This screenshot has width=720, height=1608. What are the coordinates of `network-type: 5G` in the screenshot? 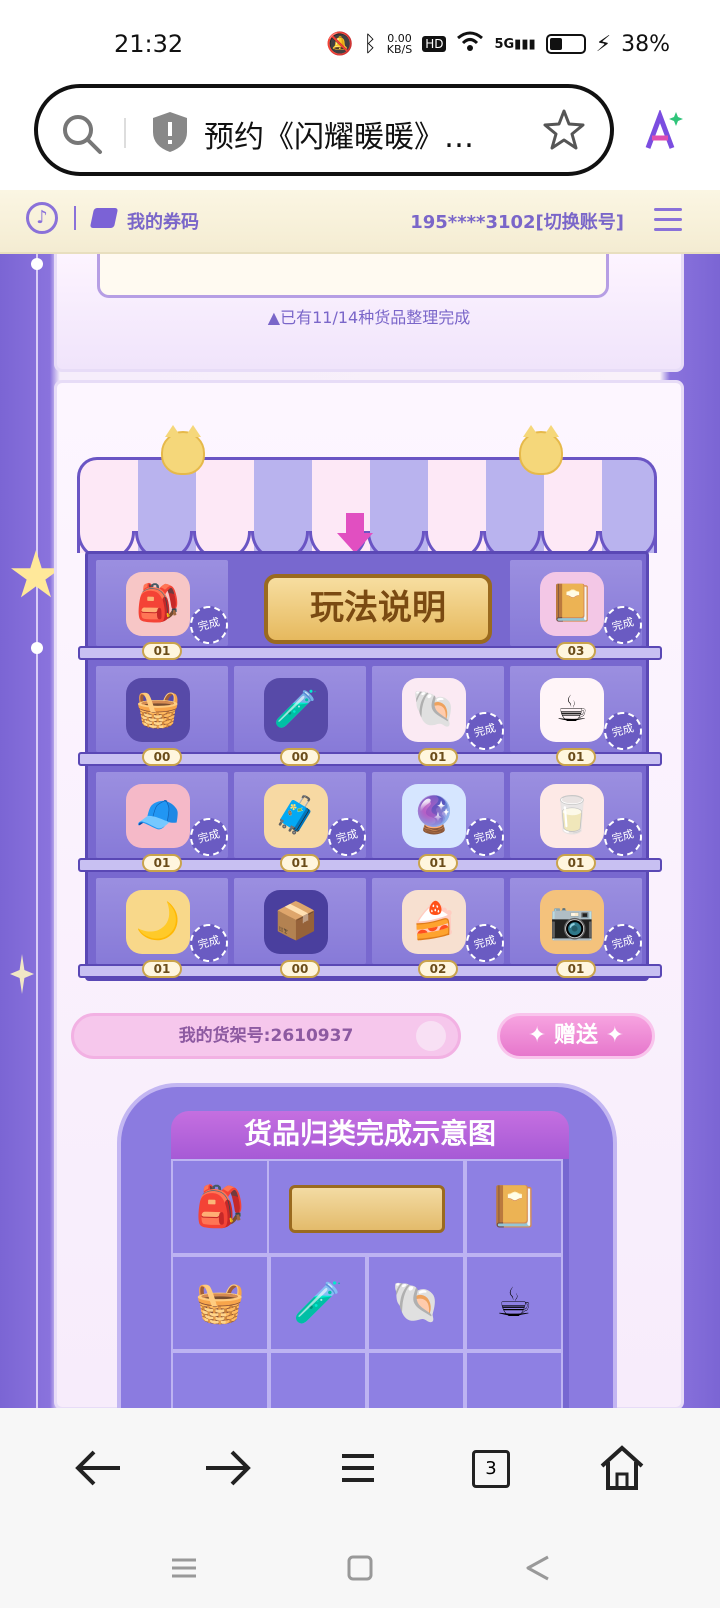 It's located at (504, 44).